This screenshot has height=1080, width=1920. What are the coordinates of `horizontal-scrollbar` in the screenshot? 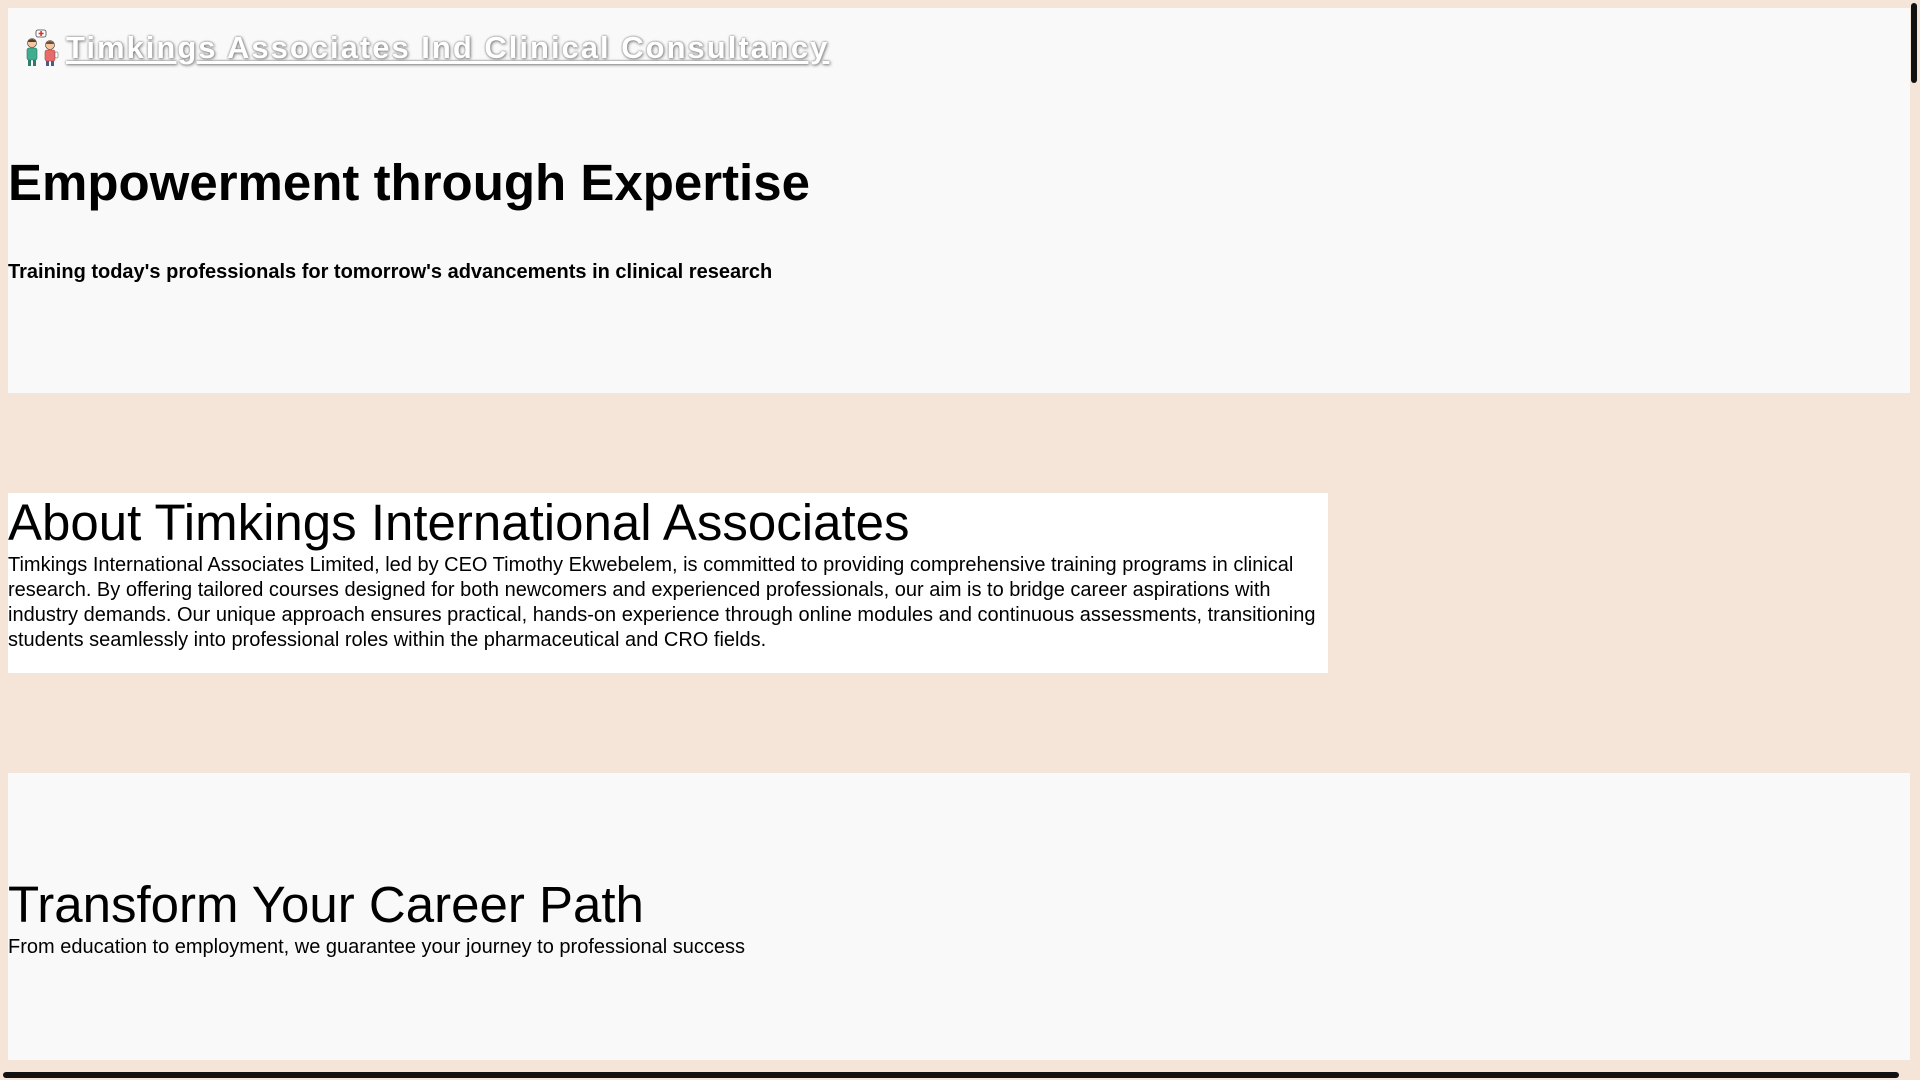 It's located at (951, 1075).